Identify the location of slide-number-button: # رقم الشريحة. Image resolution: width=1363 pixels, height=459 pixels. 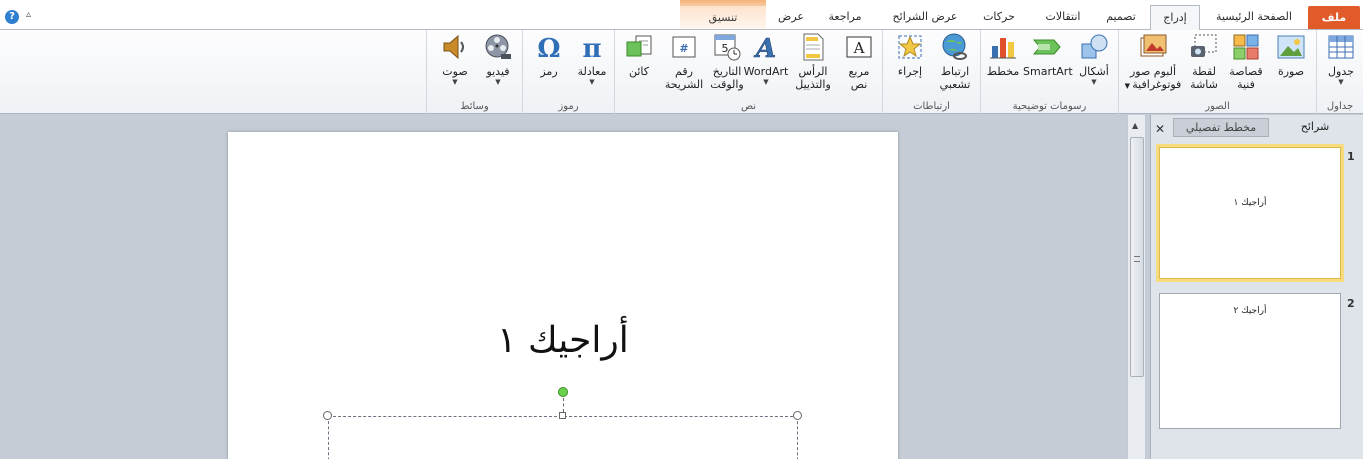
(684, 61).